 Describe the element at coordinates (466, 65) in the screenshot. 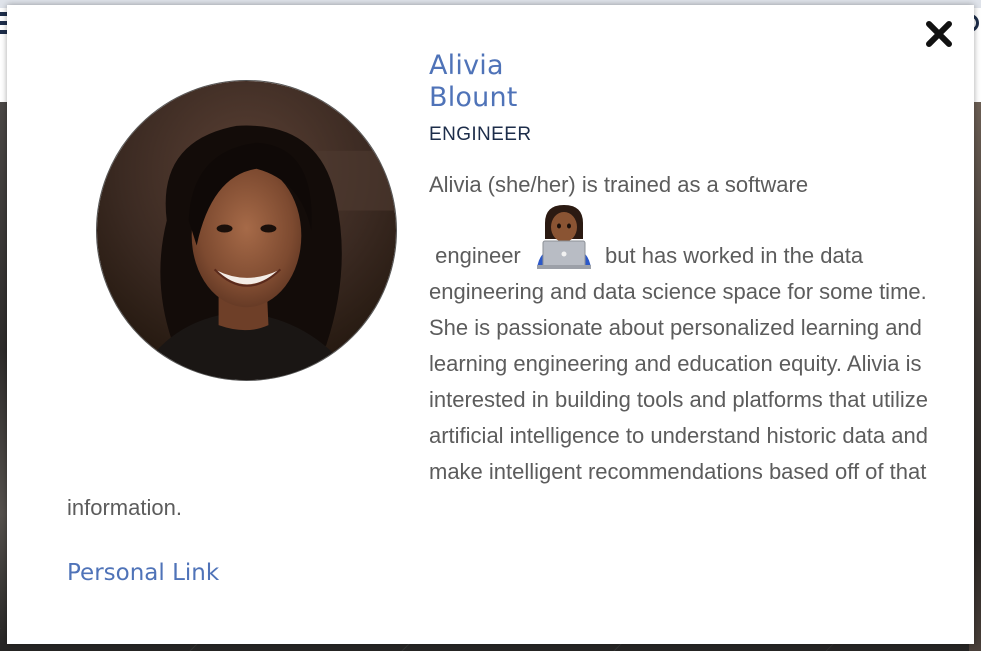

I see `first-name: Alivia` at that location.